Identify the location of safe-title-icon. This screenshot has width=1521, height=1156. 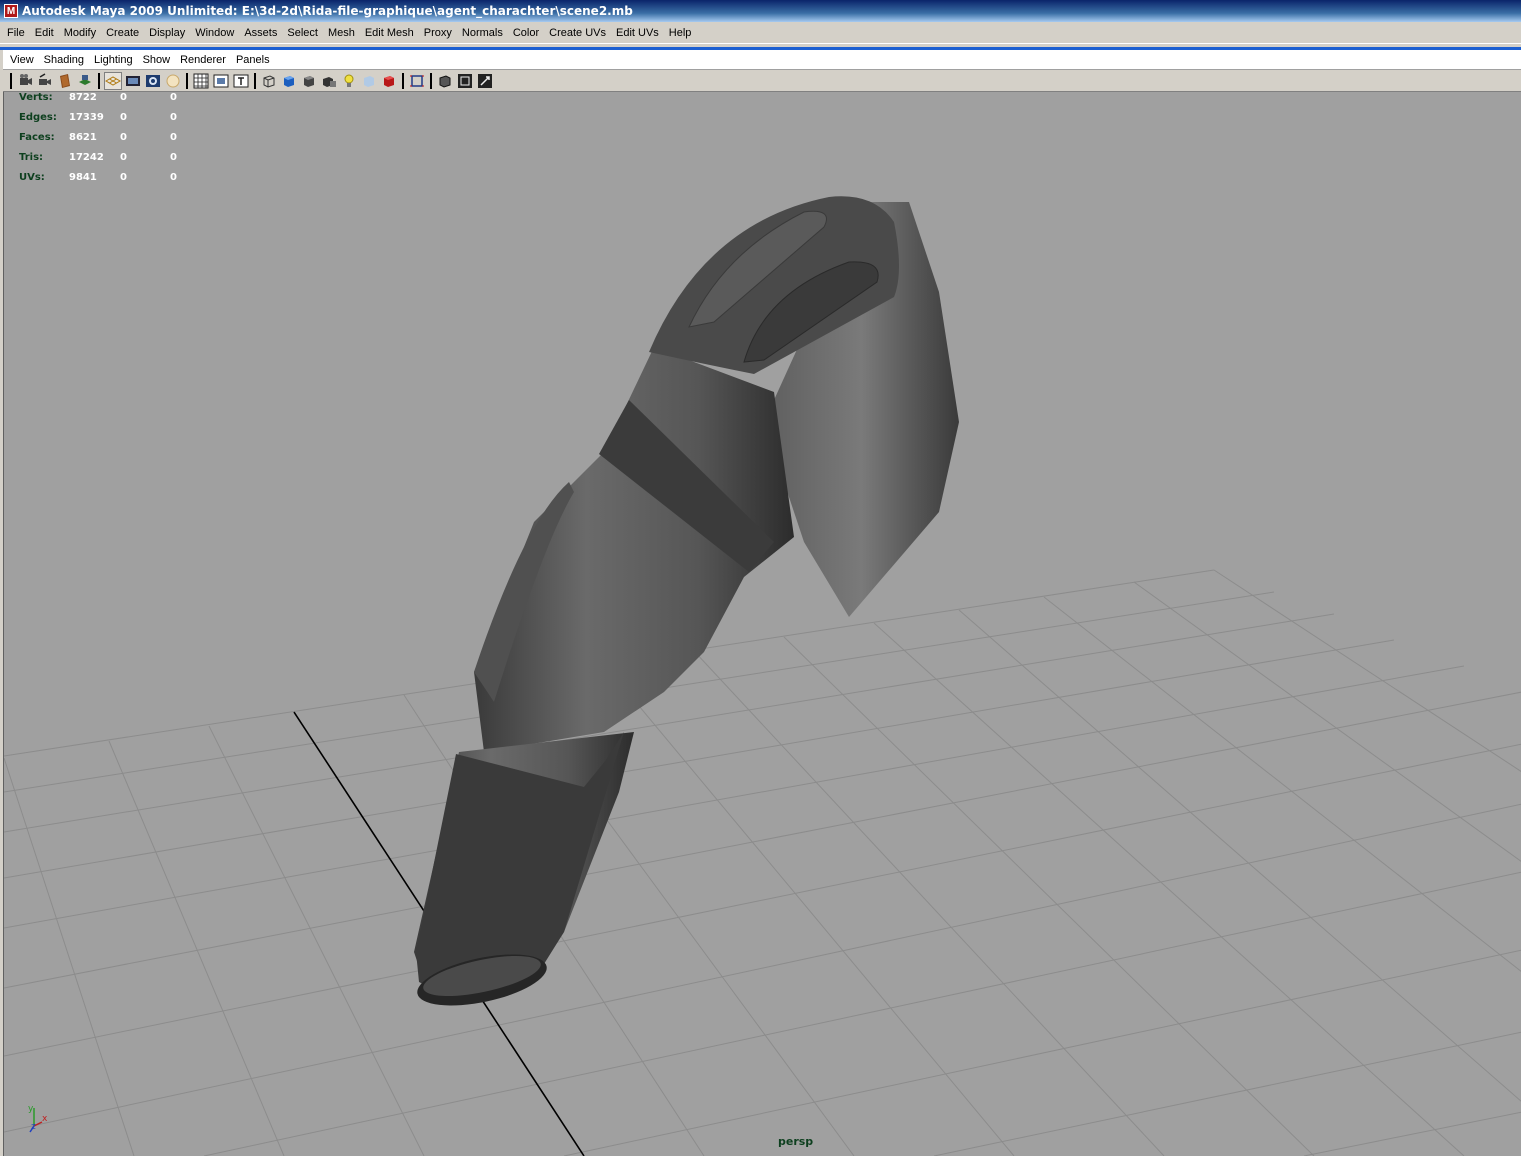
(241, 81).